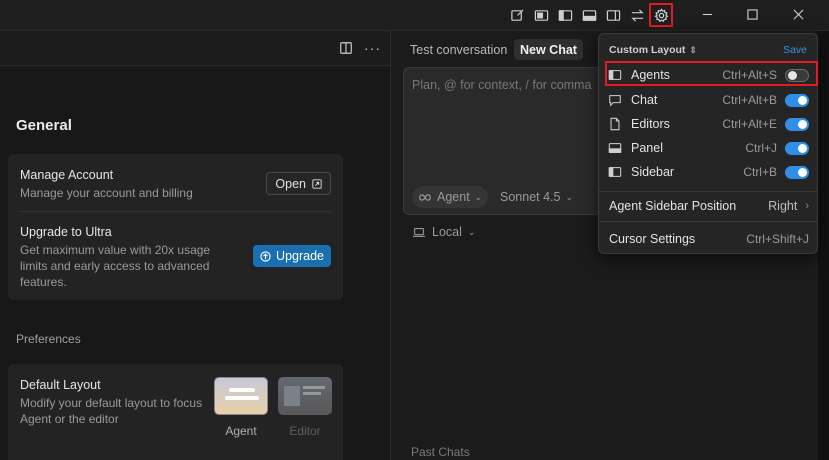 The width and height of the screenshot is (829, 460). What do you see at coordinates (650, 124) in the screenshot?
I see `layout-item-label: Editors` at bounding box center [650, 124].